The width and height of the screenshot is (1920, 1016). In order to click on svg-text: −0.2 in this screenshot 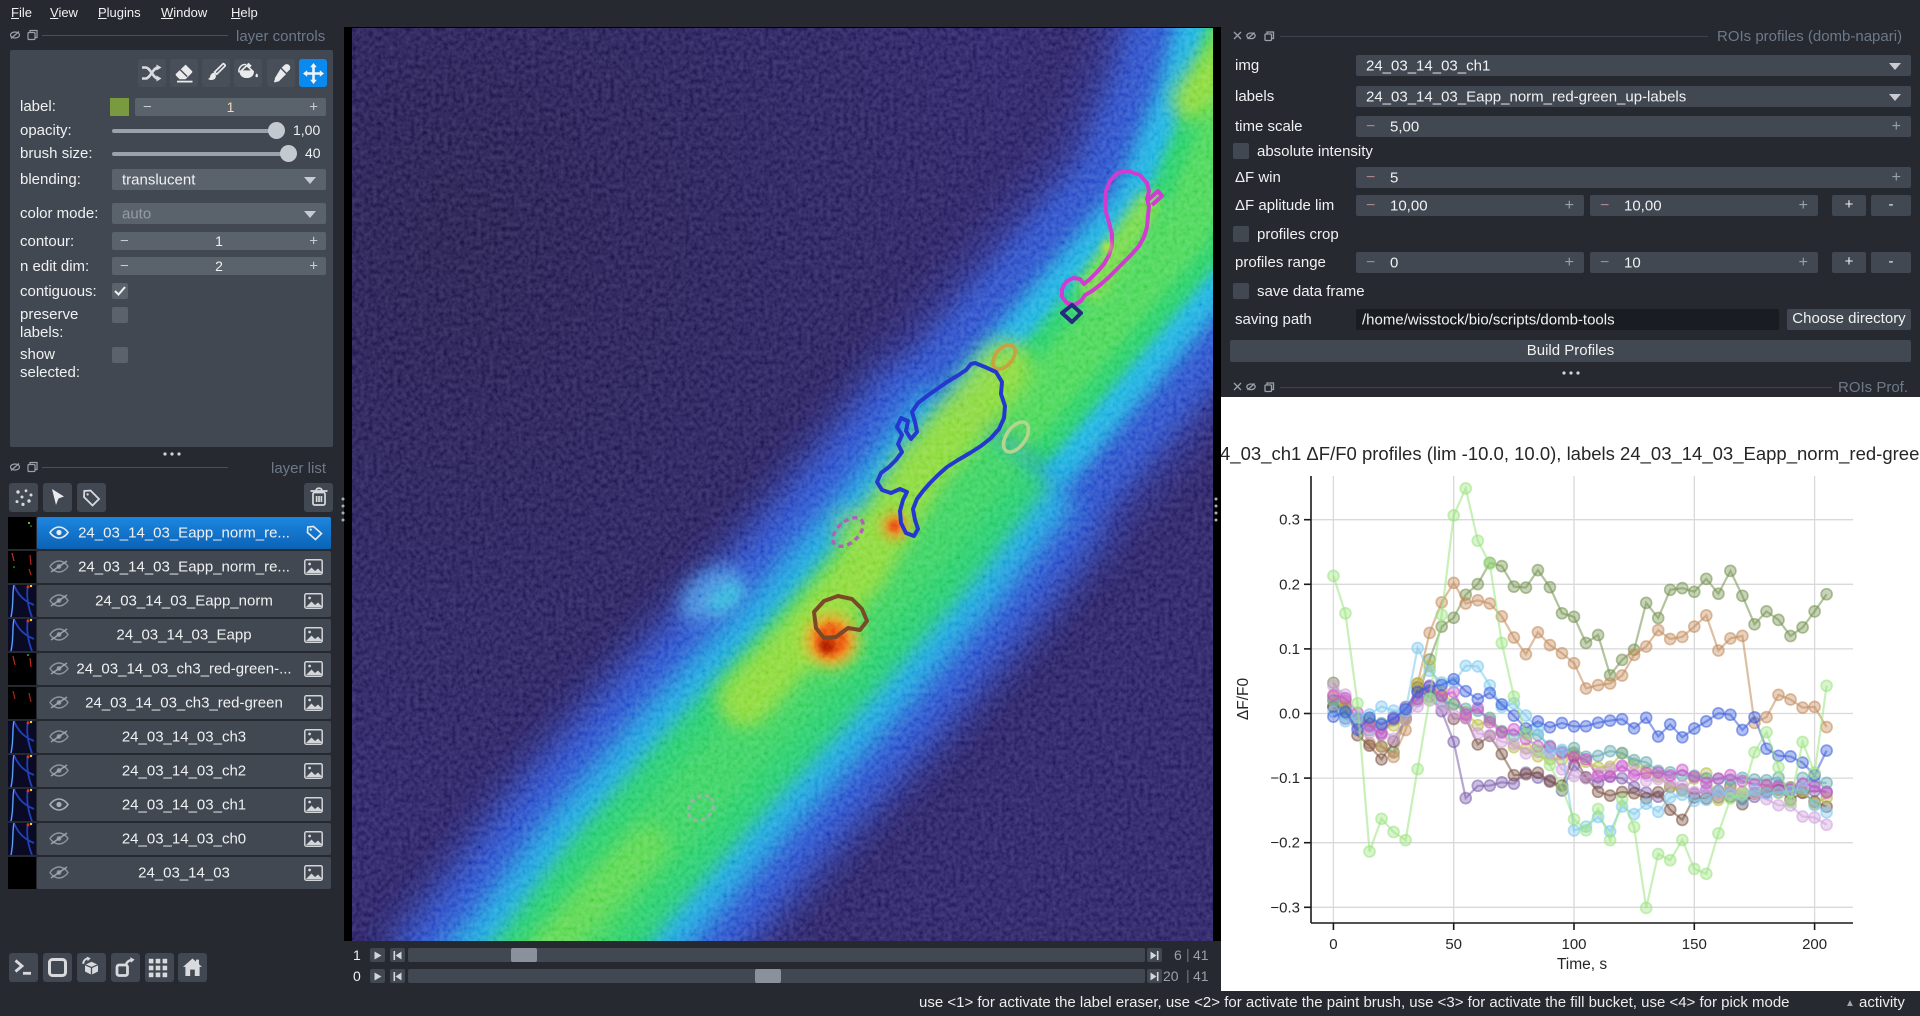, I will do `click(1285, 843)`.